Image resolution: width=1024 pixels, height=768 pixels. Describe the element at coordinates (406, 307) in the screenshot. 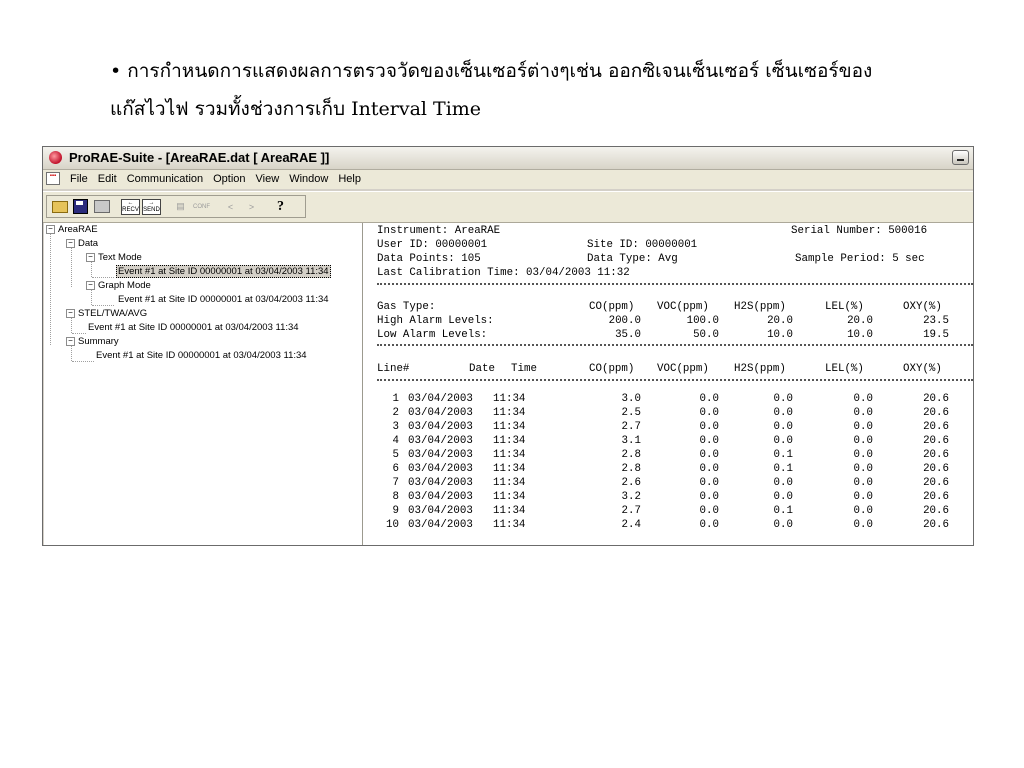

I see `gas-type-label: Gas Type:` at that location.